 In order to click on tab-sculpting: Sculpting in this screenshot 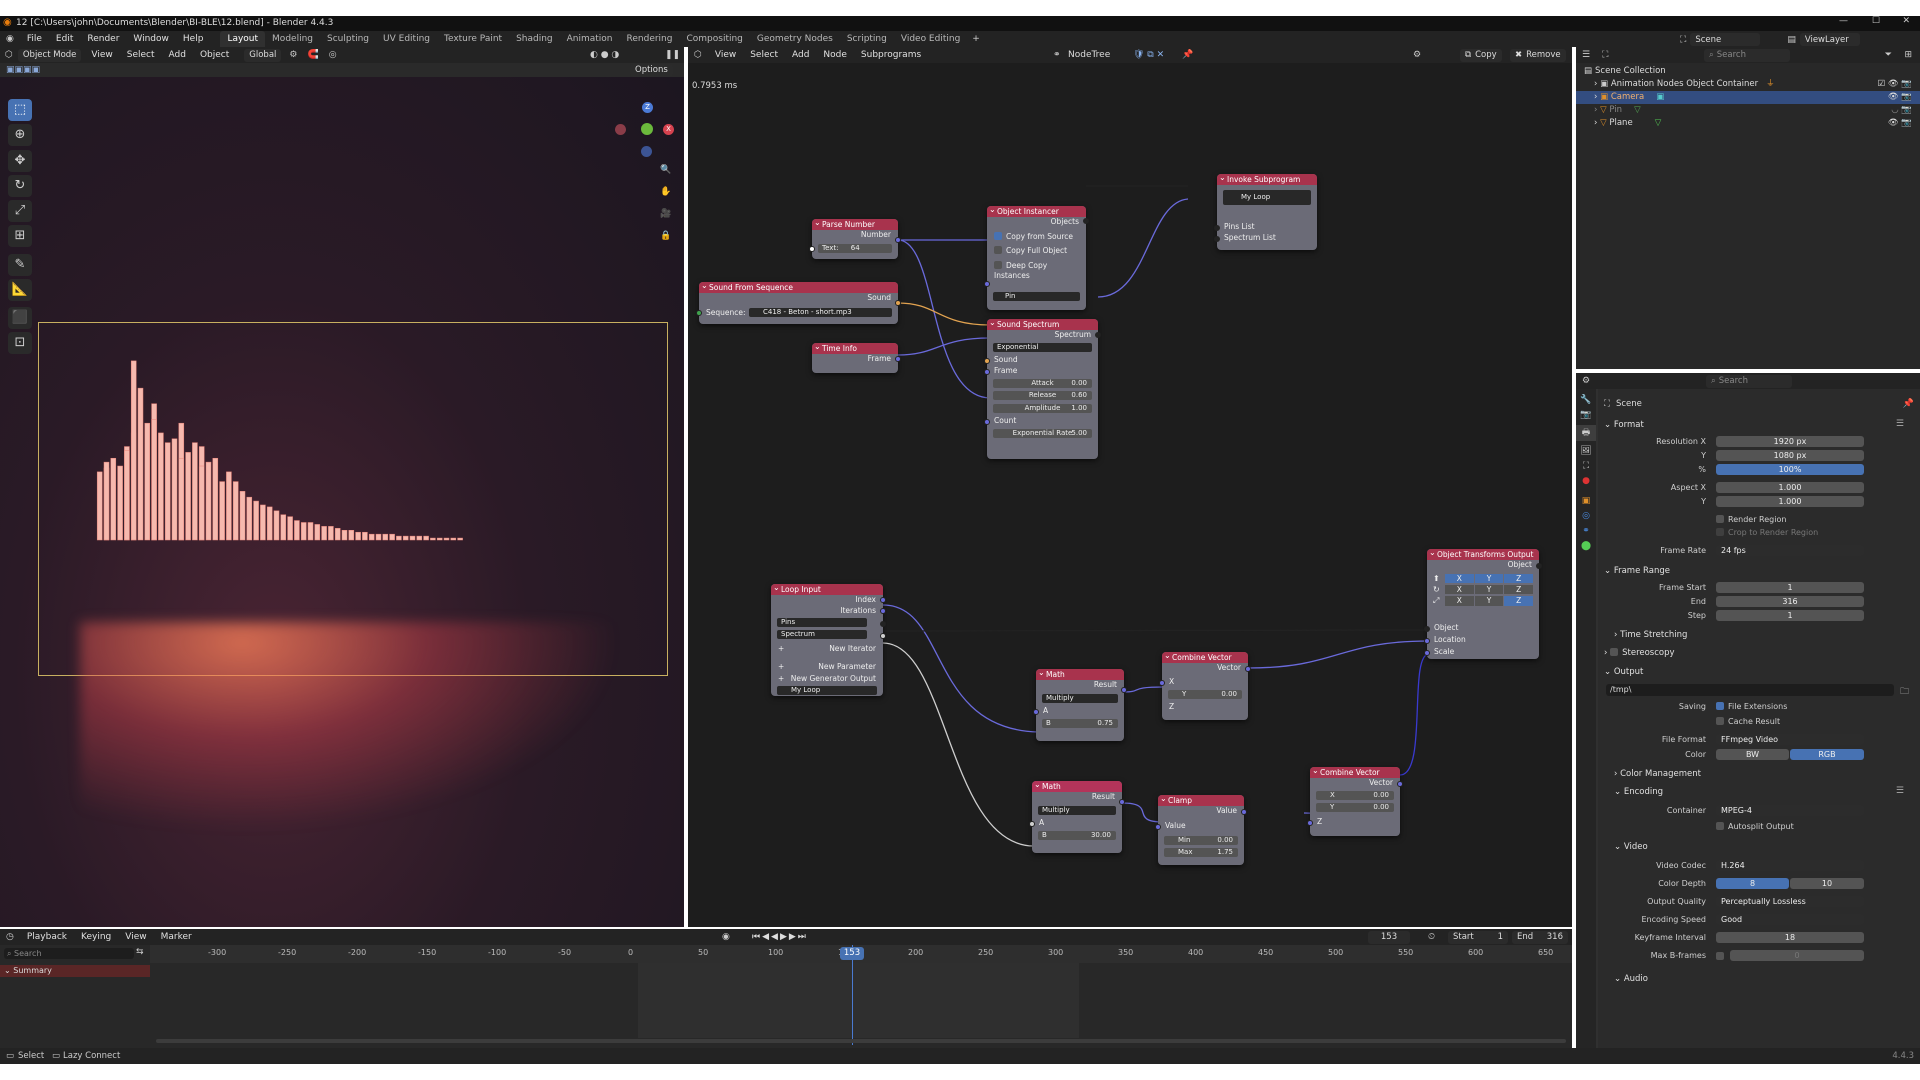, I will do `click(348, 39)`.